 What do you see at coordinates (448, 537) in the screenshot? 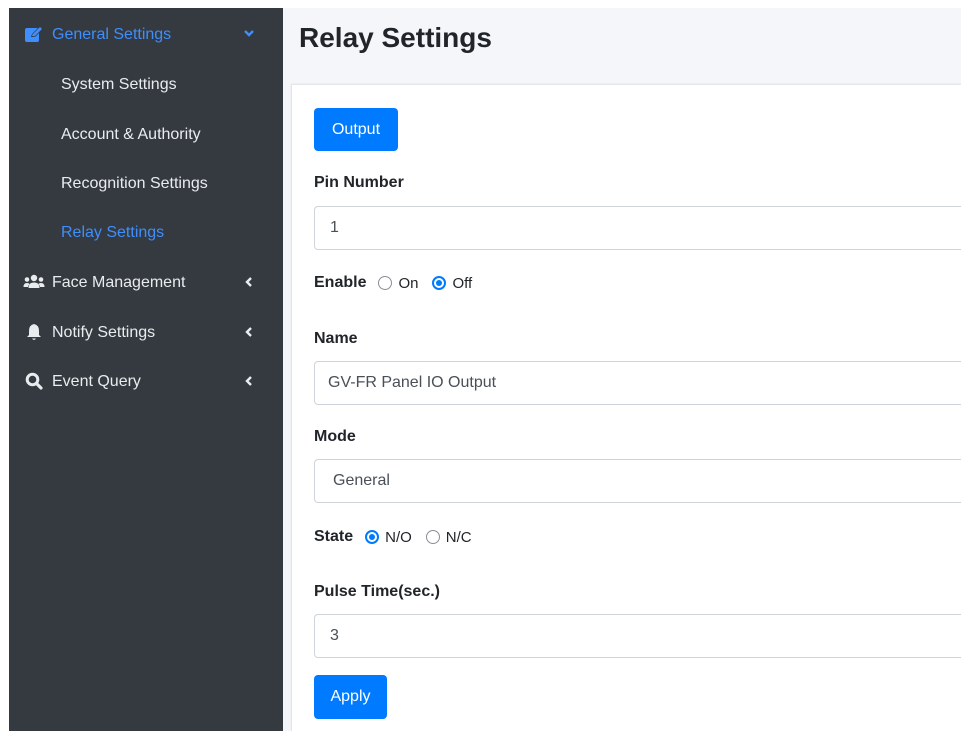
I see `state-nc-radio: N/C` at bounding box center [448, 537].